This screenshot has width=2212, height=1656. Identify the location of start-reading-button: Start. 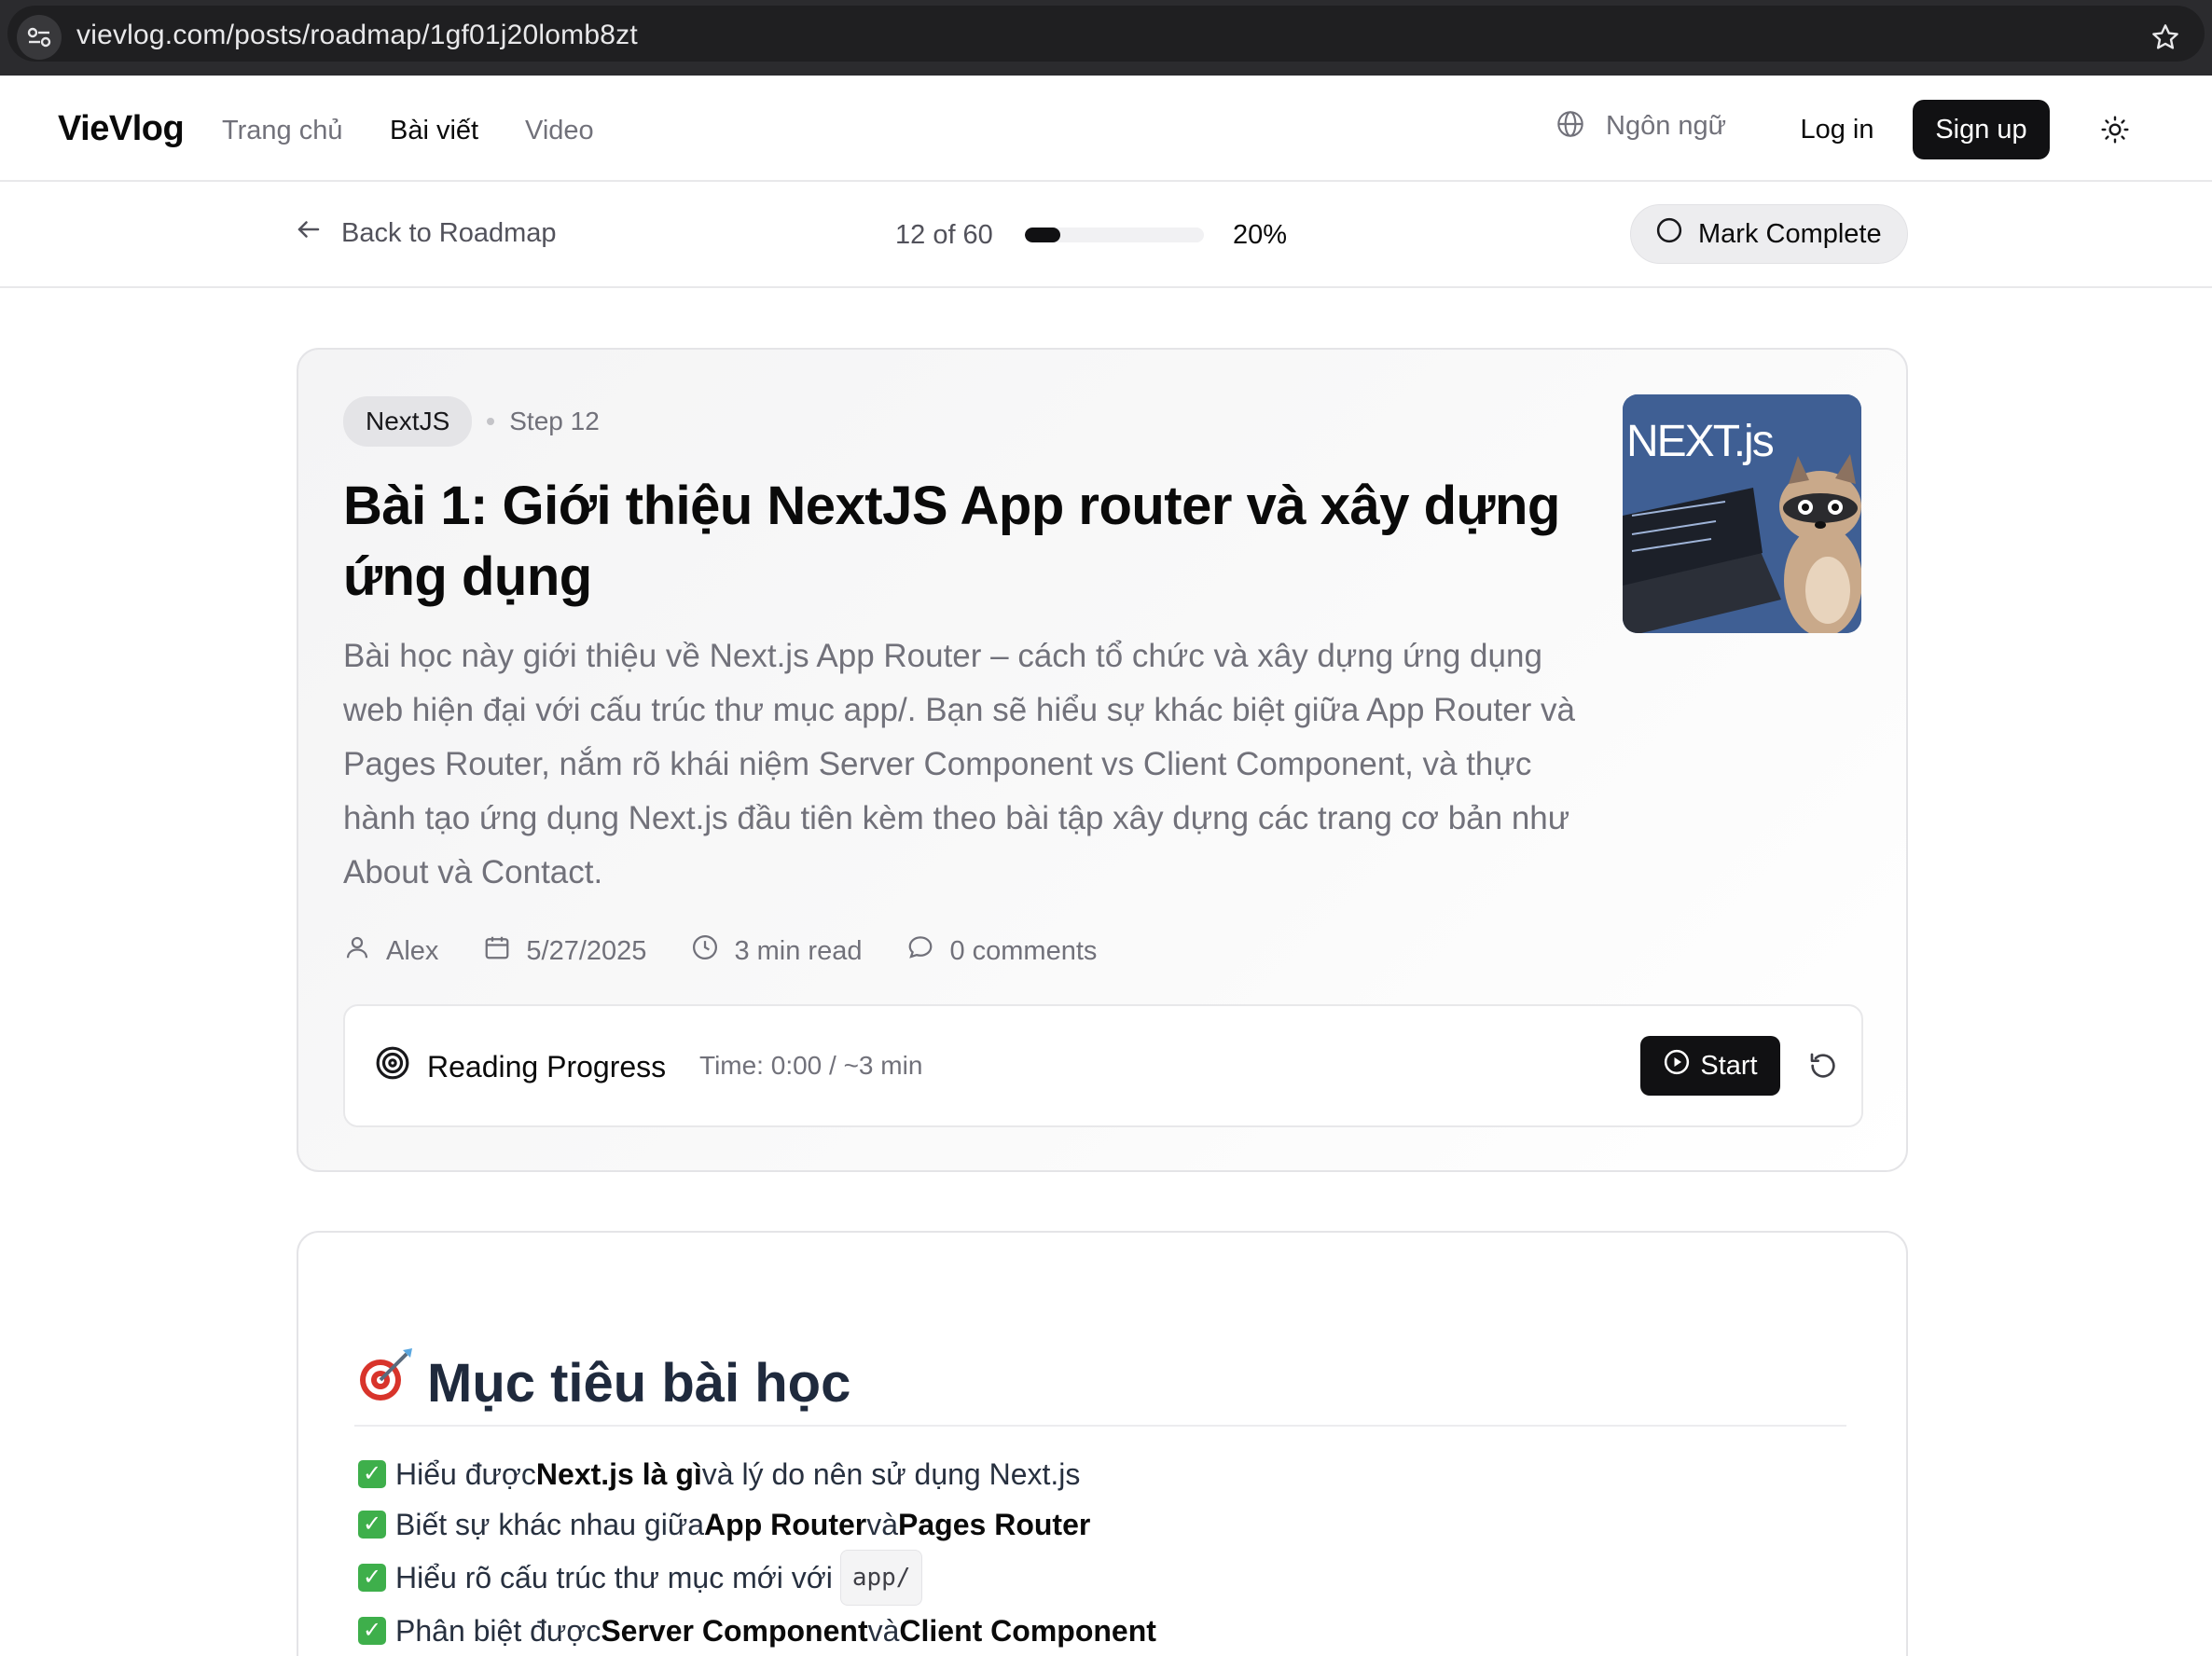
(1710, 1066).